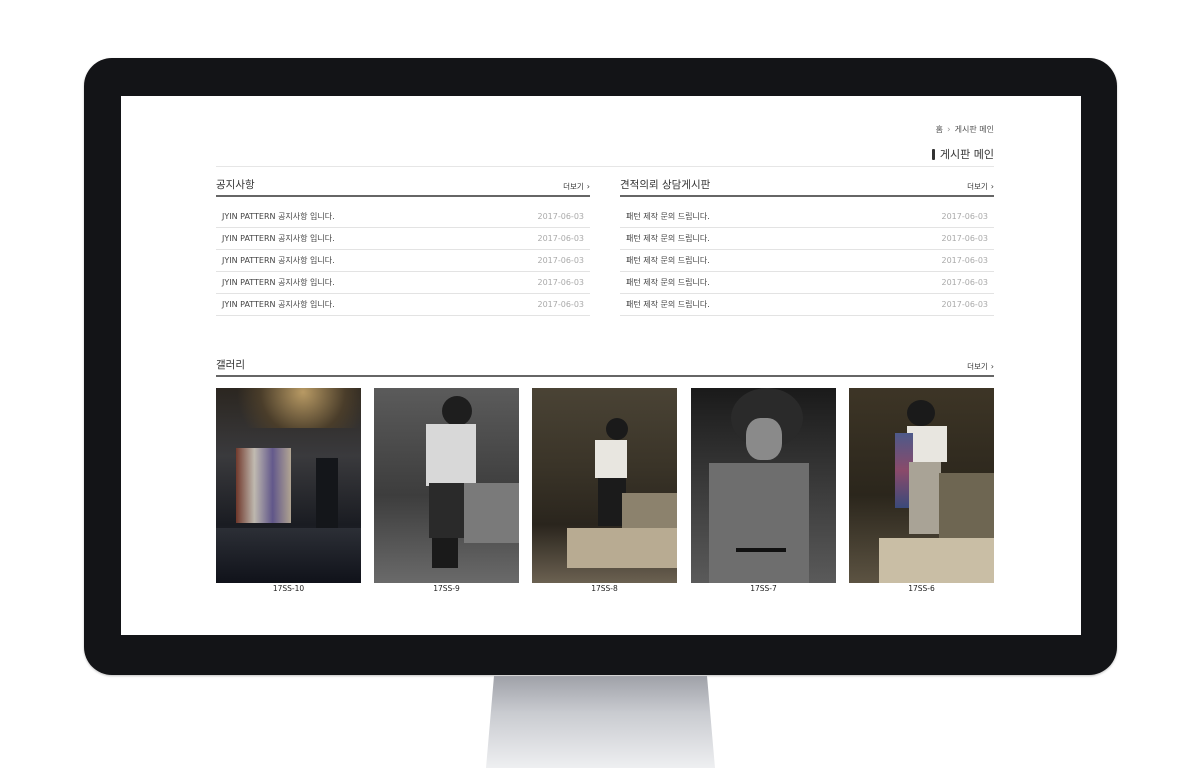  Describe the element at coordinates (604, 588) in the screenshot. I see `gallery-caption: 17SS-8` at that location.